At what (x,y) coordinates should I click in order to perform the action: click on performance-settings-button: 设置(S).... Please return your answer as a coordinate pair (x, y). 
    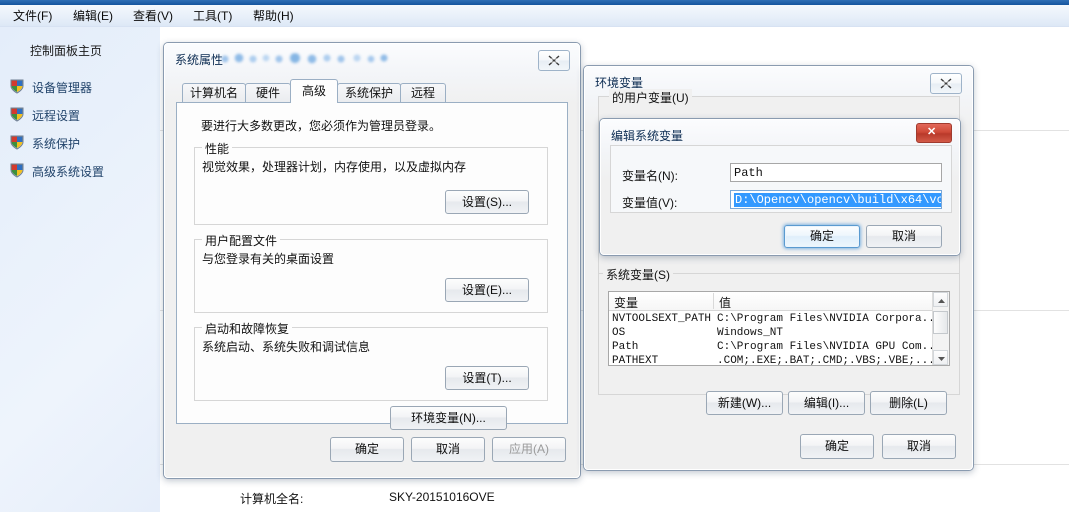
    Looking at the image, I should click on (487, 202).